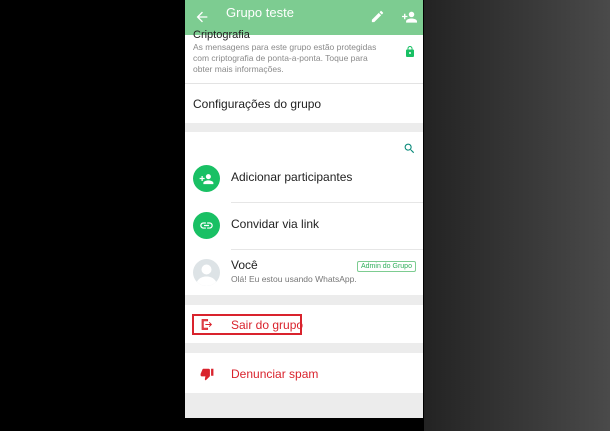 The height and width of the screenshot is (431, 610). Describe the element at coordinates (257, 104) in the screenshot. I see `group-settings-label: Configurações do grupo` at that location.